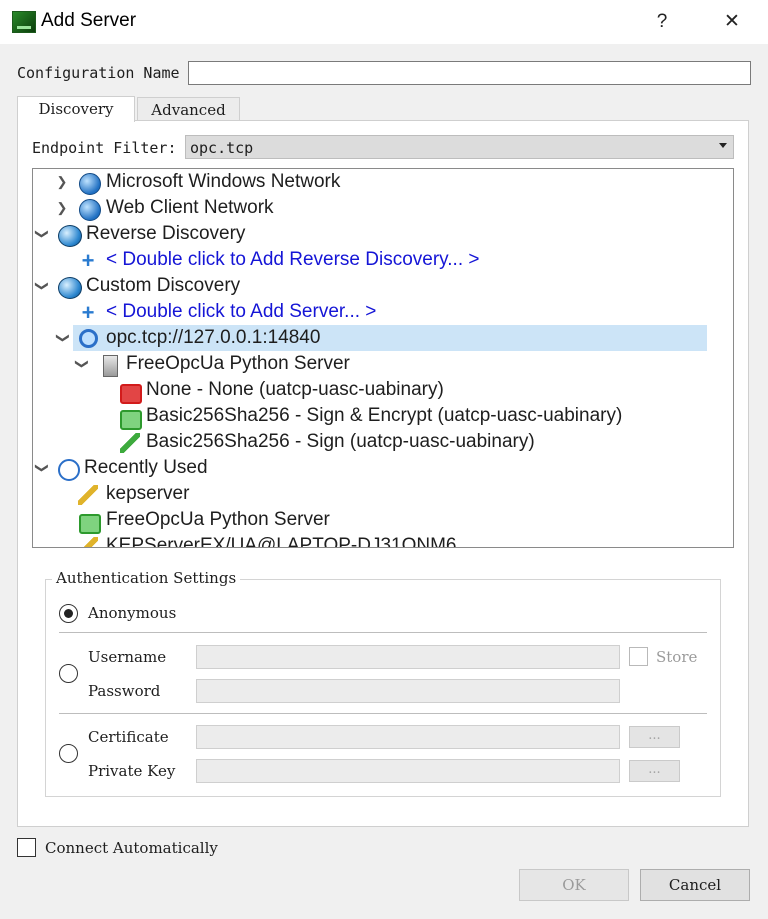 The image size is (768, 919). Describe the element at coordinates (190, 207) in the screenshot. I see `tree-item-label: Web Client Network` at that location.